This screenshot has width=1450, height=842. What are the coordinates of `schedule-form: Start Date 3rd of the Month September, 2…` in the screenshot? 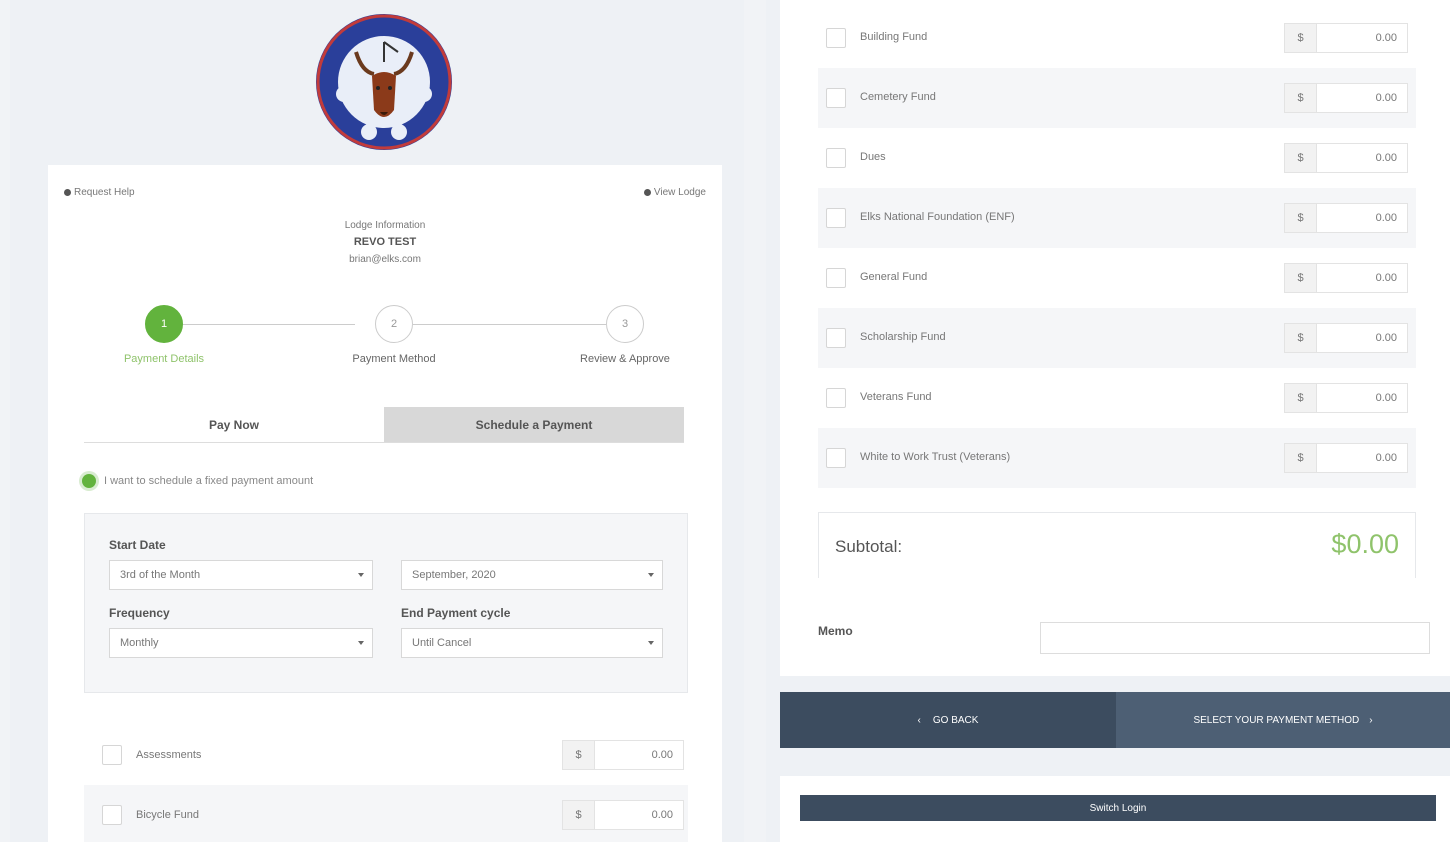 It's located at (386, 603).